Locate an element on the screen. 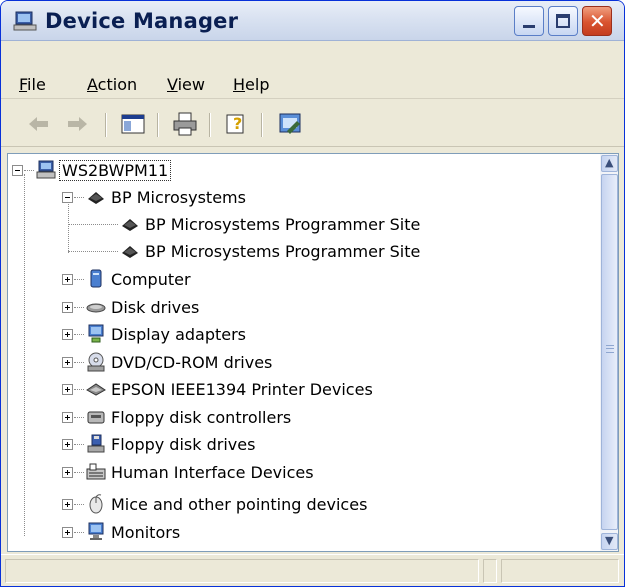  maximize-button is located at coordinates (563, 21).